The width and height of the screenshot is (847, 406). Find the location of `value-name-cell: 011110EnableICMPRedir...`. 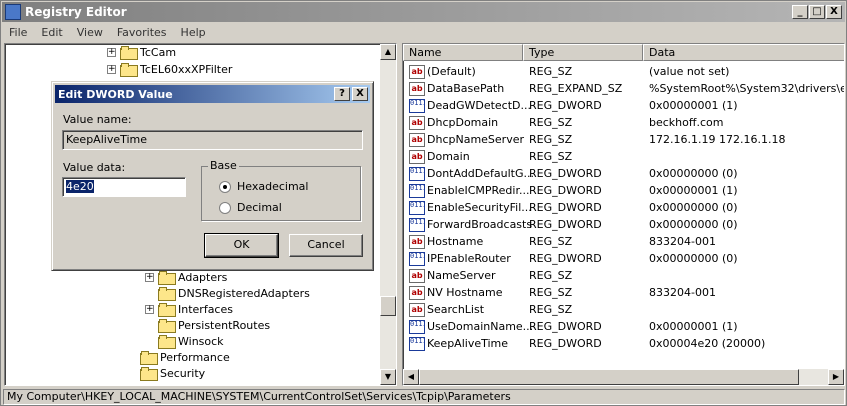

value-name-cell: 011110EnableICMPRedir... is located at coordinates (469, 190).